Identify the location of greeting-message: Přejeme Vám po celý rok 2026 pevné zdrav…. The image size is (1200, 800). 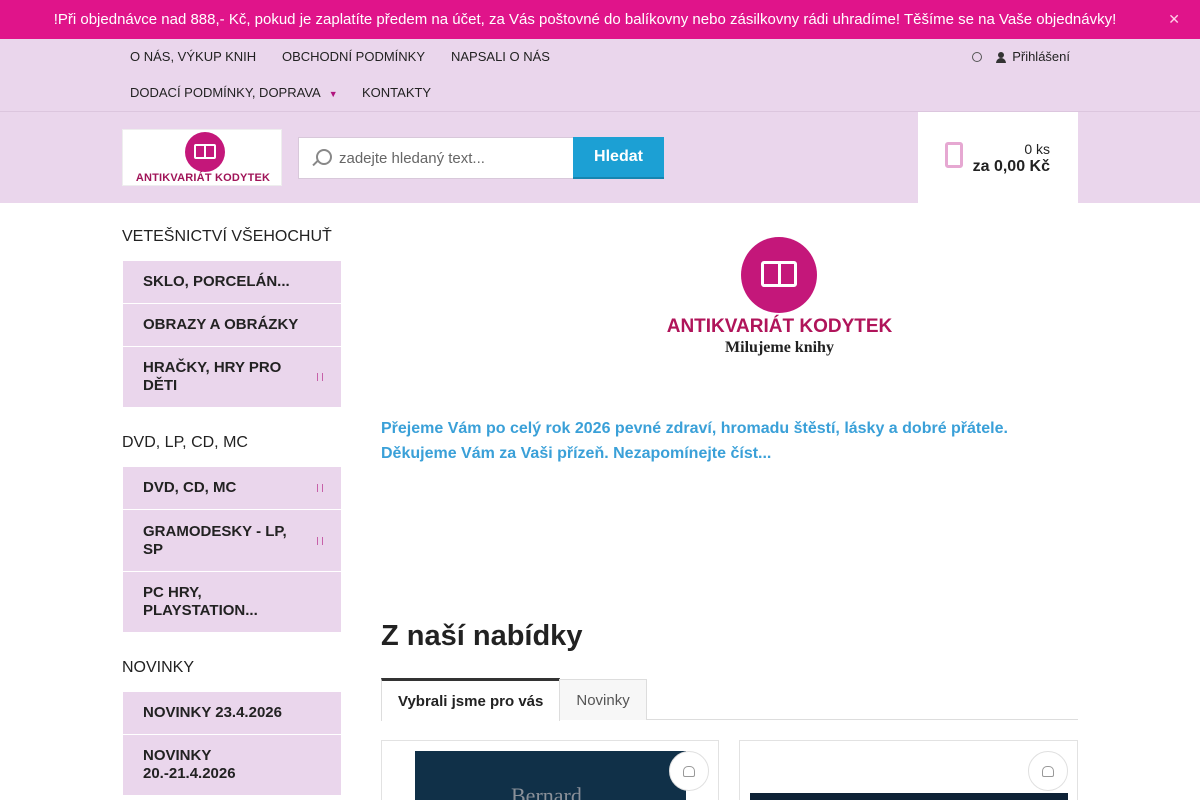
(694, 441).